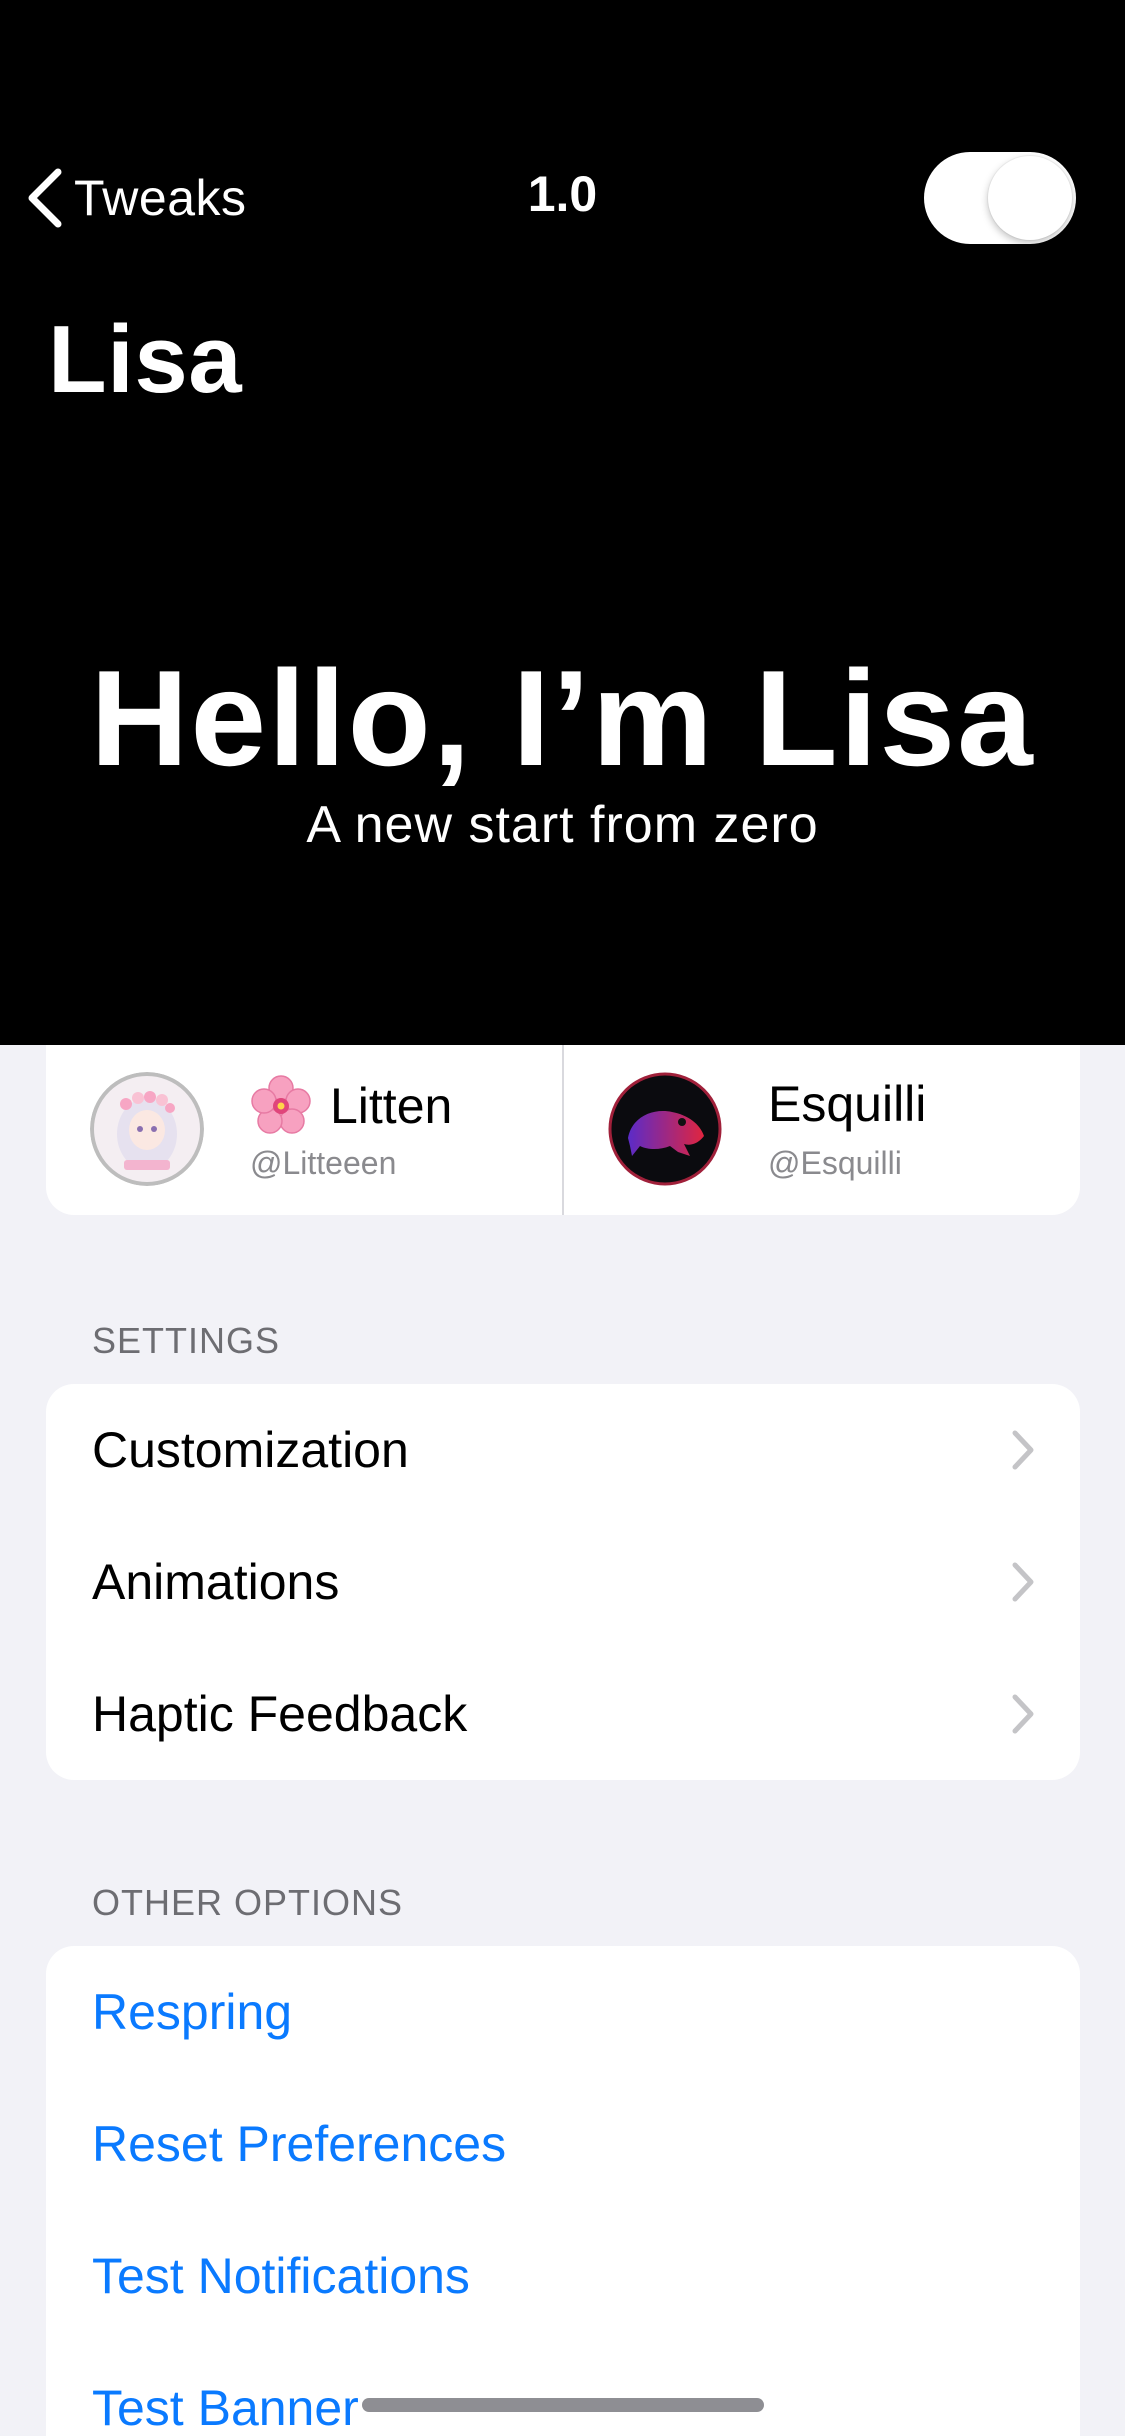 The image size is (1125, 2436). I want to click on settings-group: Customization Animations Haptic Feedback, so click(563, 1582).